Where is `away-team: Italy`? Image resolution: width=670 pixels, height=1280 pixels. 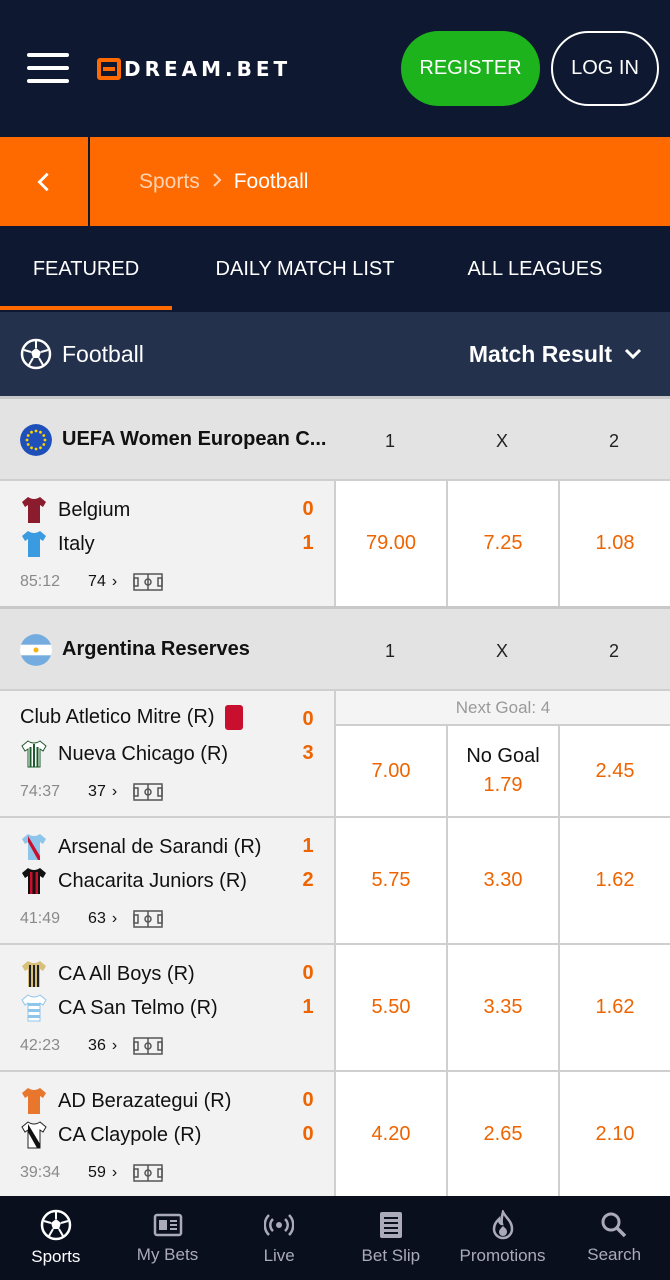 away-team: Italy is located at coordinates (57, 544).